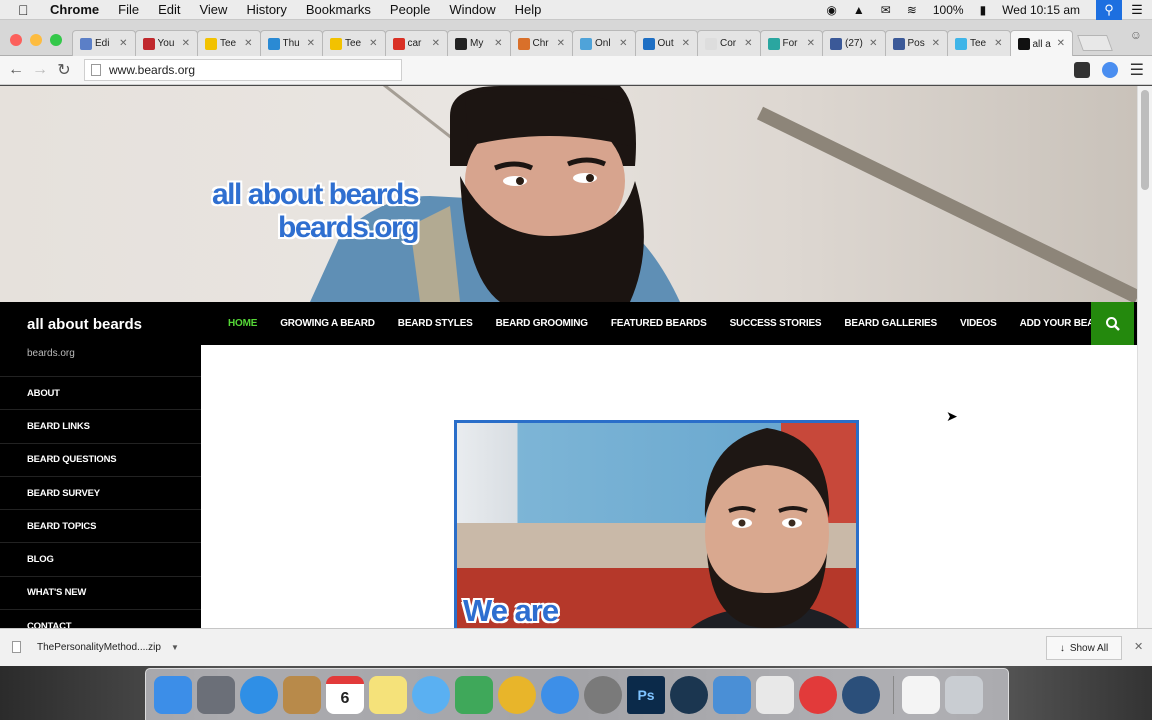 This screenshot has height=720, width=1152. What do you see at coordinates (302, 694) in the screenshot?
I see `contacts-icon` at bounding box center [302, 694].